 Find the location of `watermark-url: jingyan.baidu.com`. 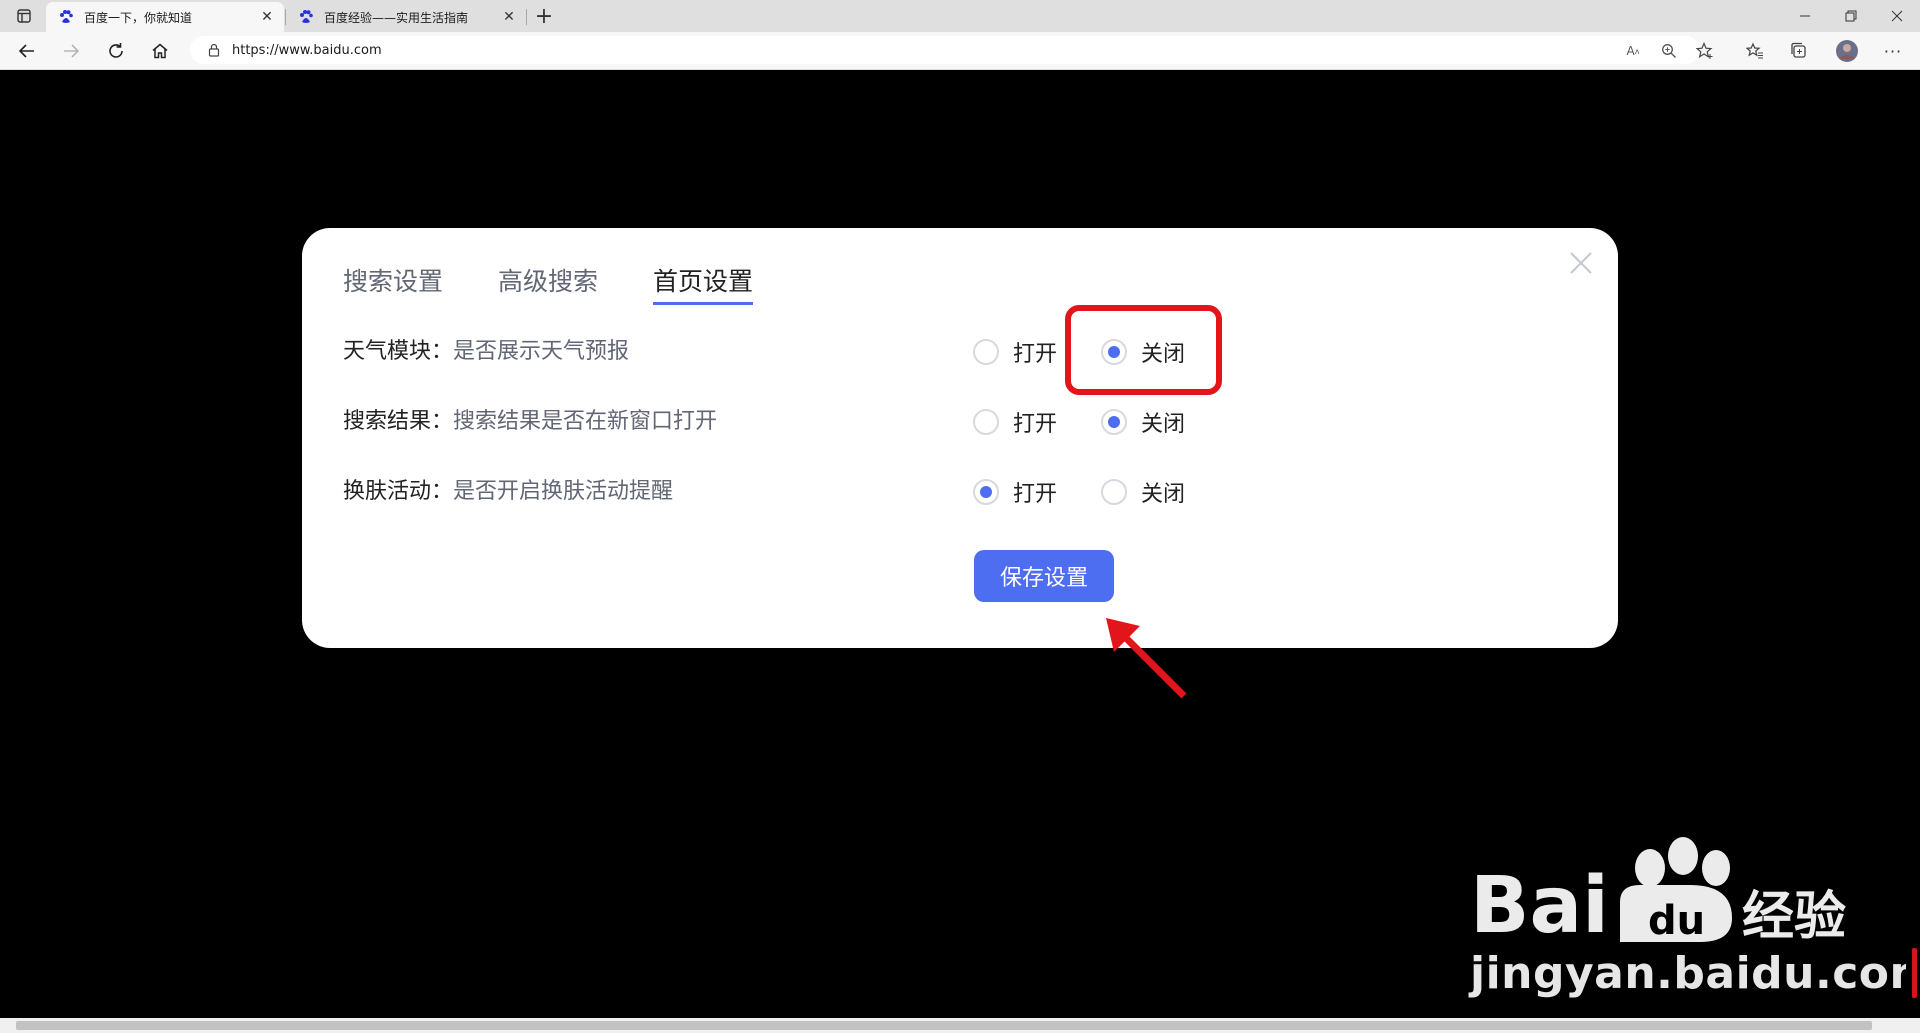

watermark-url: jingyan.baidu.com is located at coordinates (1695, 973).